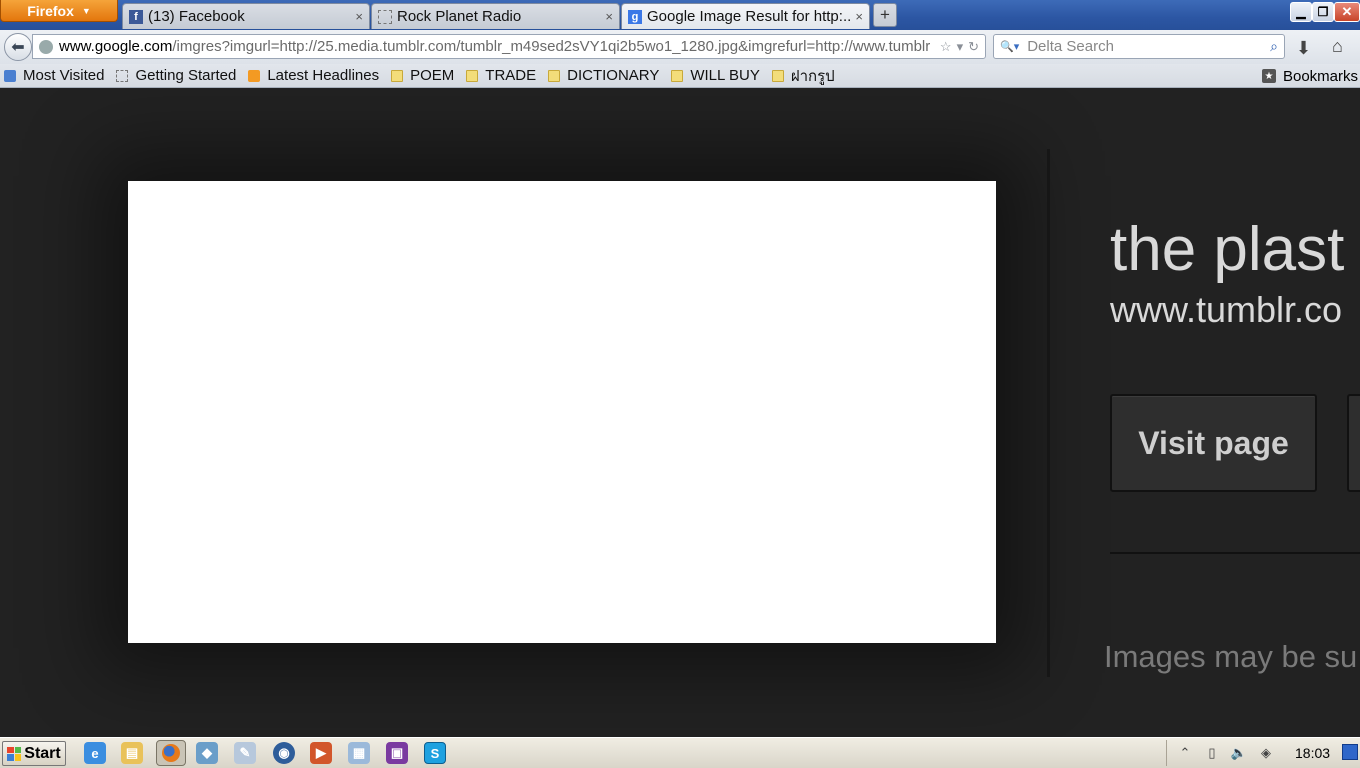 The image size is (1360, 768). Describe the element at coordinates (1353, 443) in the screenshot. I see `view-image-button` at that location.